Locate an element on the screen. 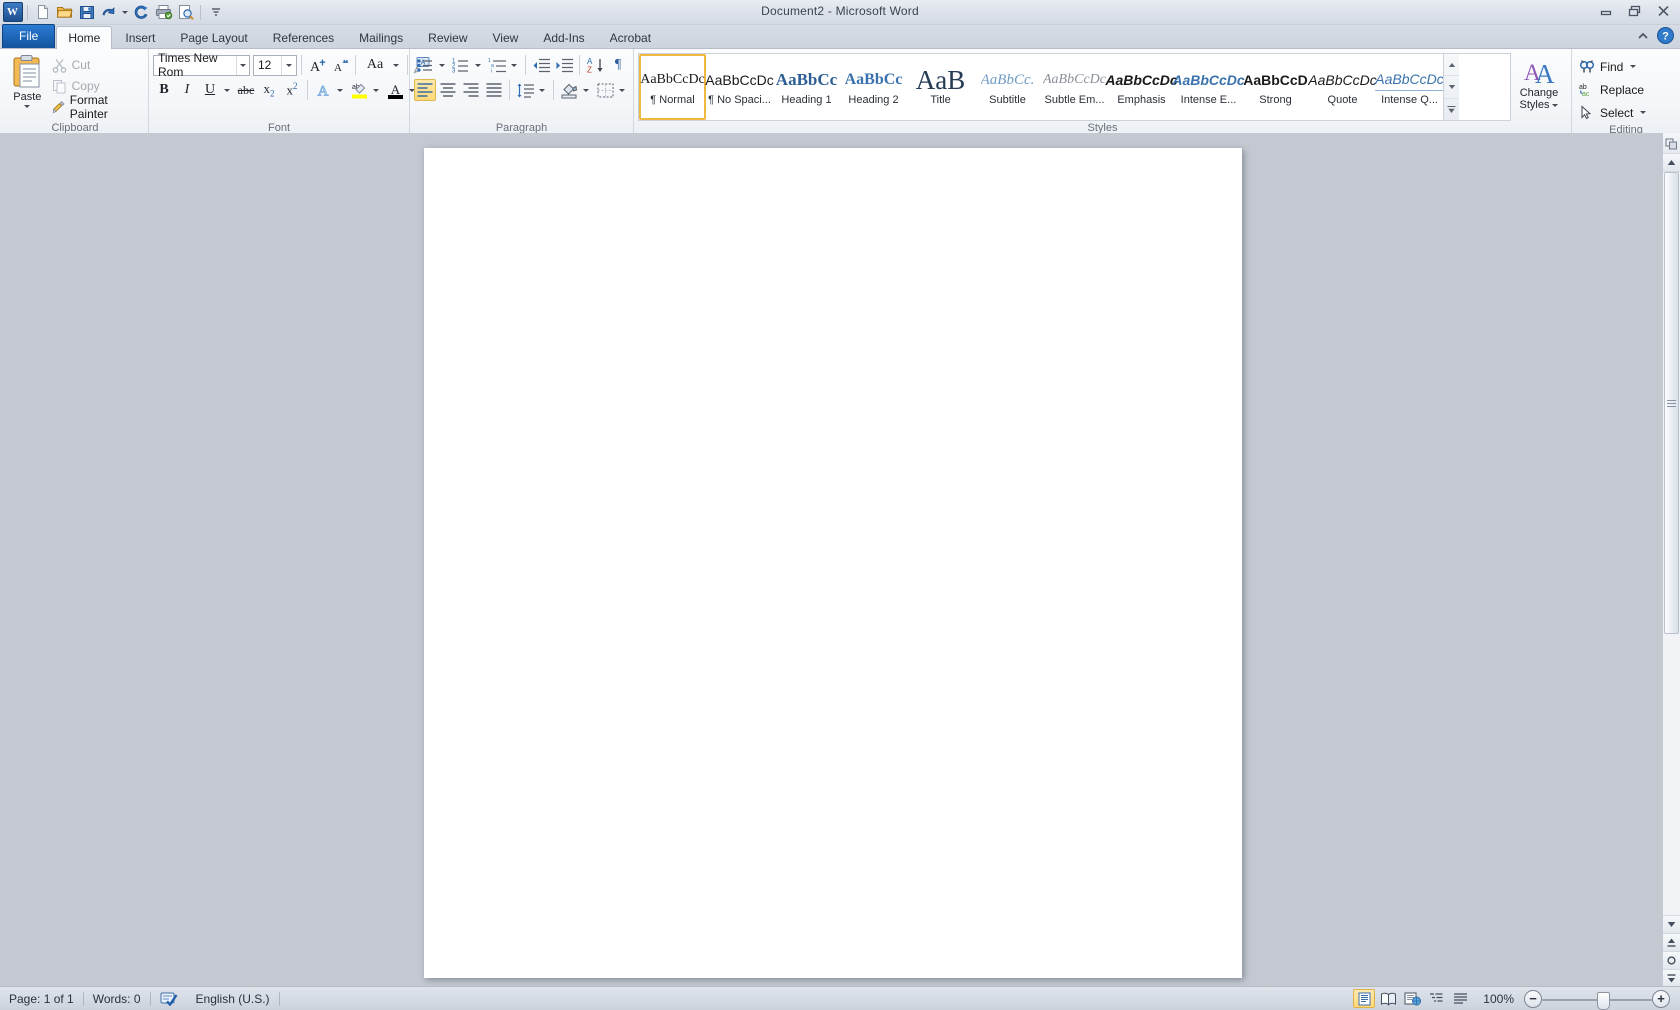  draft-view-button is located at coordinates (1460, 998).